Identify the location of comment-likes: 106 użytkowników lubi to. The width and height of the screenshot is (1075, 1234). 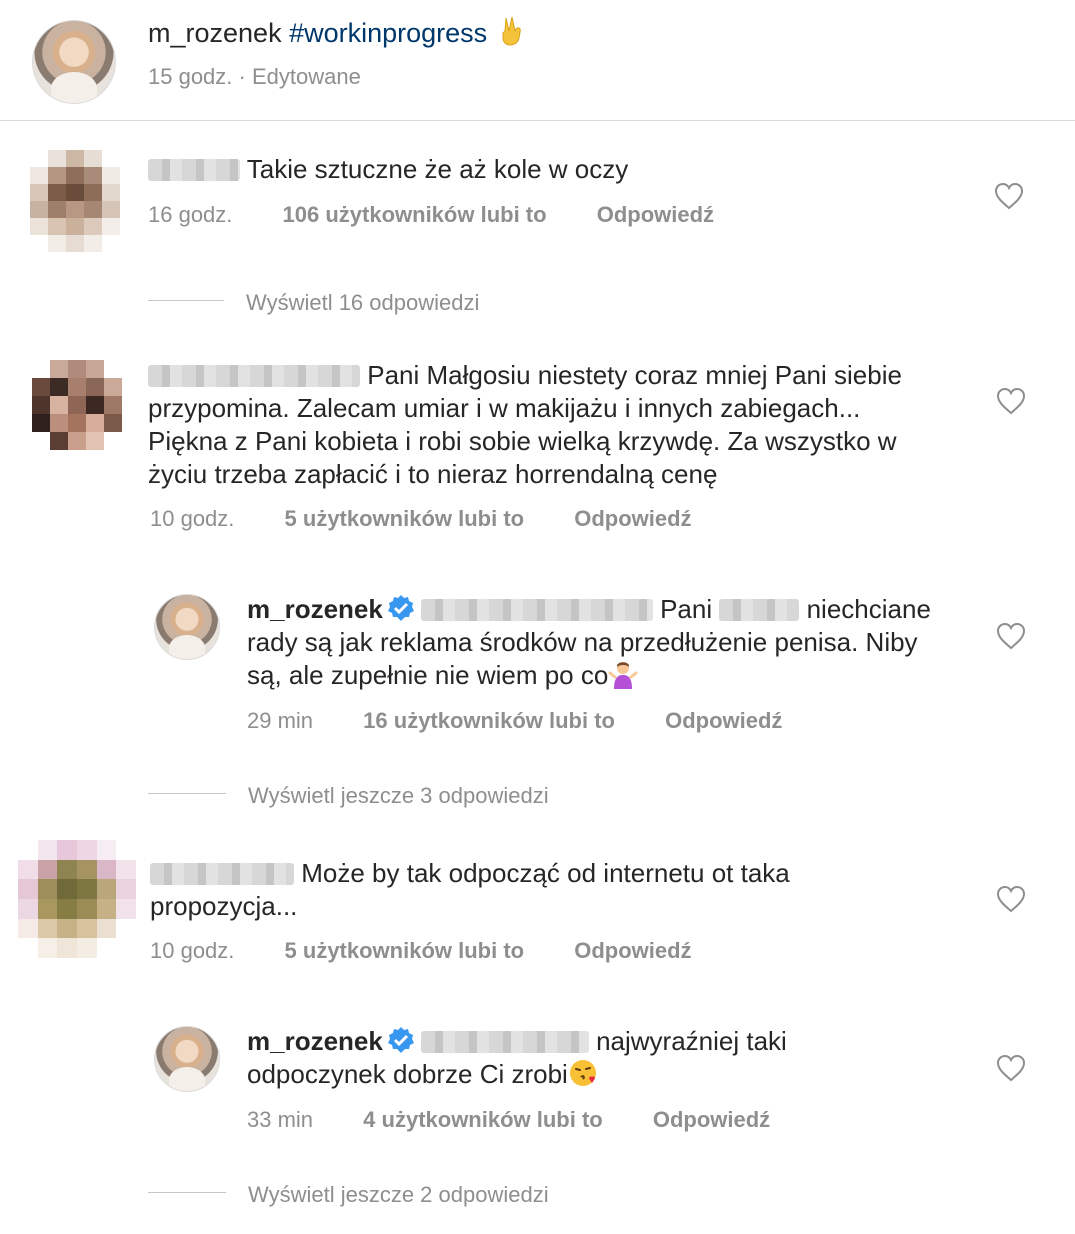
(415, 214).